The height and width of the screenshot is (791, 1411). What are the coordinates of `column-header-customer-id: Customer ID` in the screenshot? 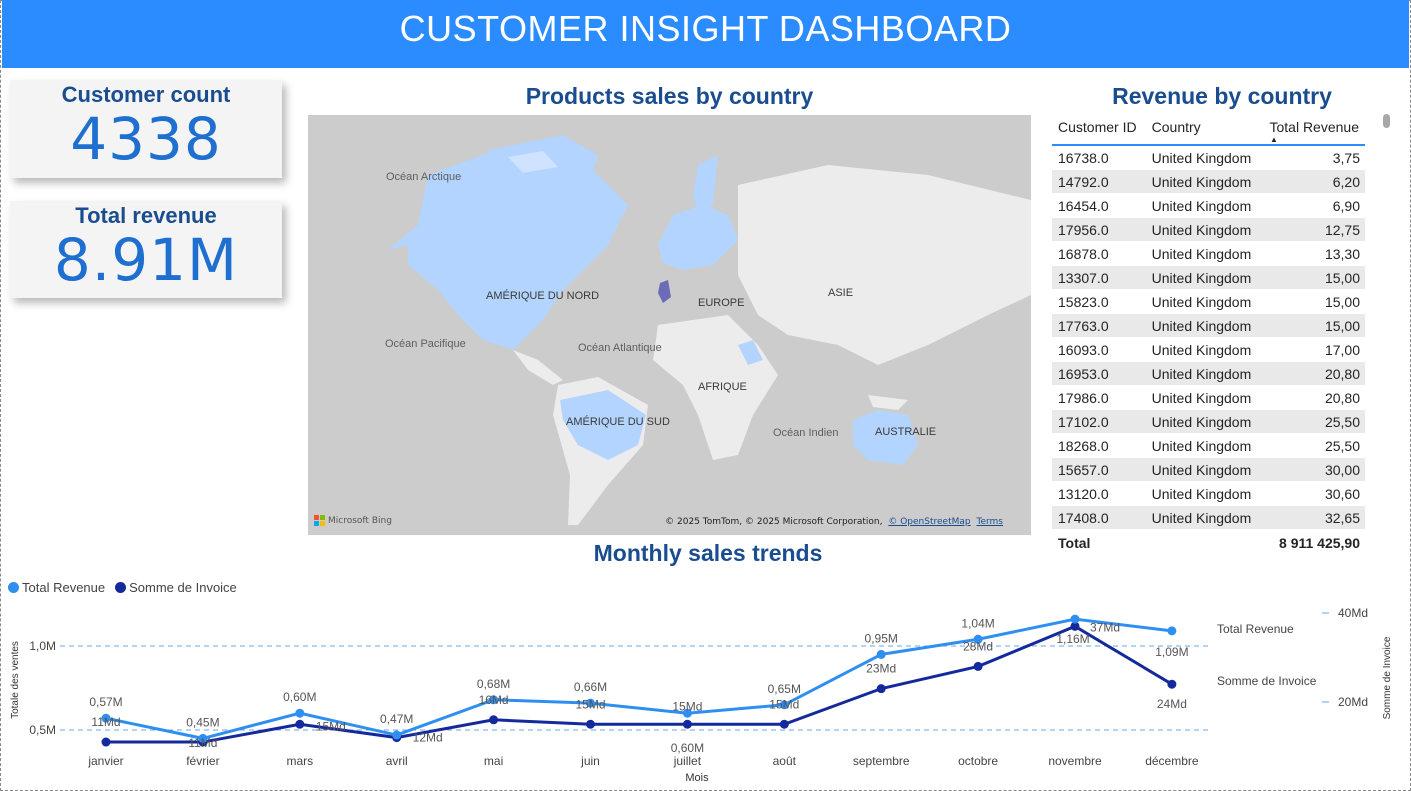 It's located at (1099, 129).